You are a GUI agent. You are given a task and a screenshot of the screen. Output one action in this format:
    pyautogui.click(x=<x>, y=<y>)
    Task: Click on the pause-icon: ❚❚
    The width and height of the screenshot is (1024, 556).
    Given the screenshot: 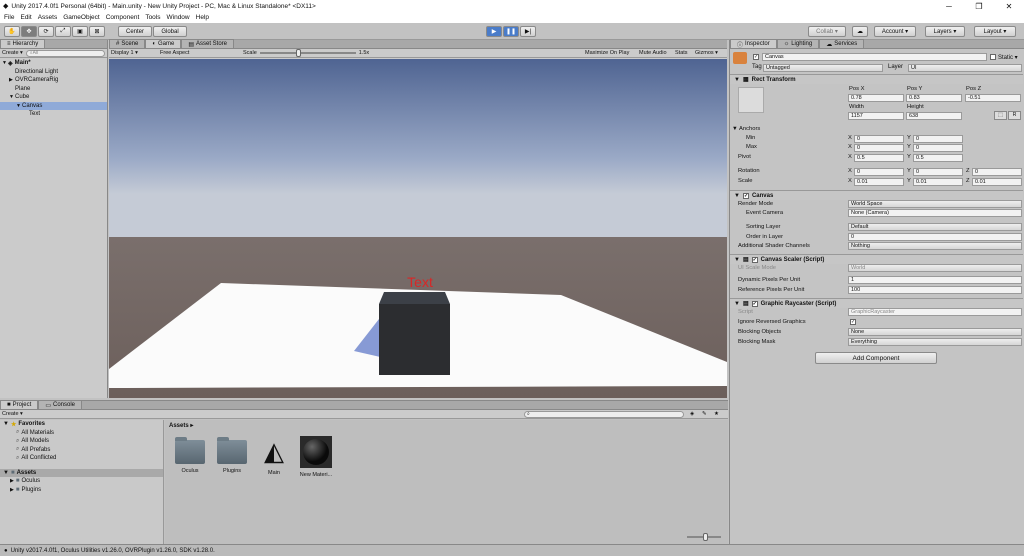 What is the action you would take?
    pyautogui.click(x=511, y=31)
    